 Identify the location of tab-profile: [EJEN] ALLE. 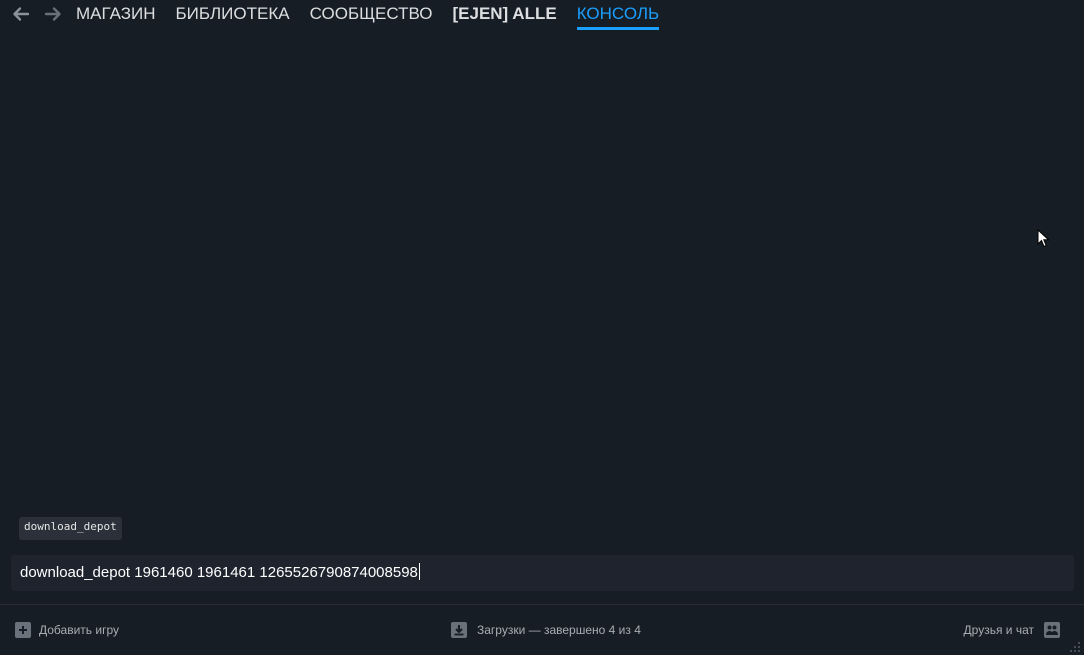
(504, 17).